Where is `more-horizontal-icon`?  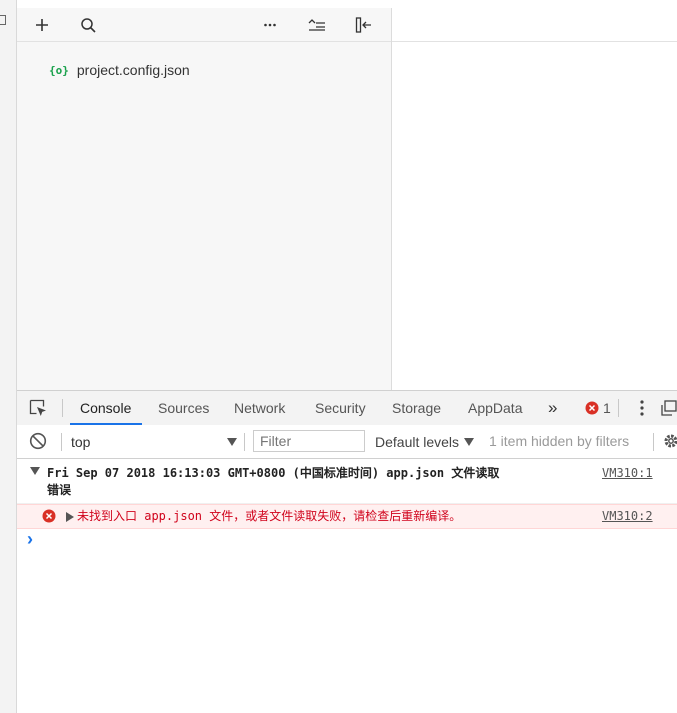 more-horizontal-icon is located at coordinates (270, 25).